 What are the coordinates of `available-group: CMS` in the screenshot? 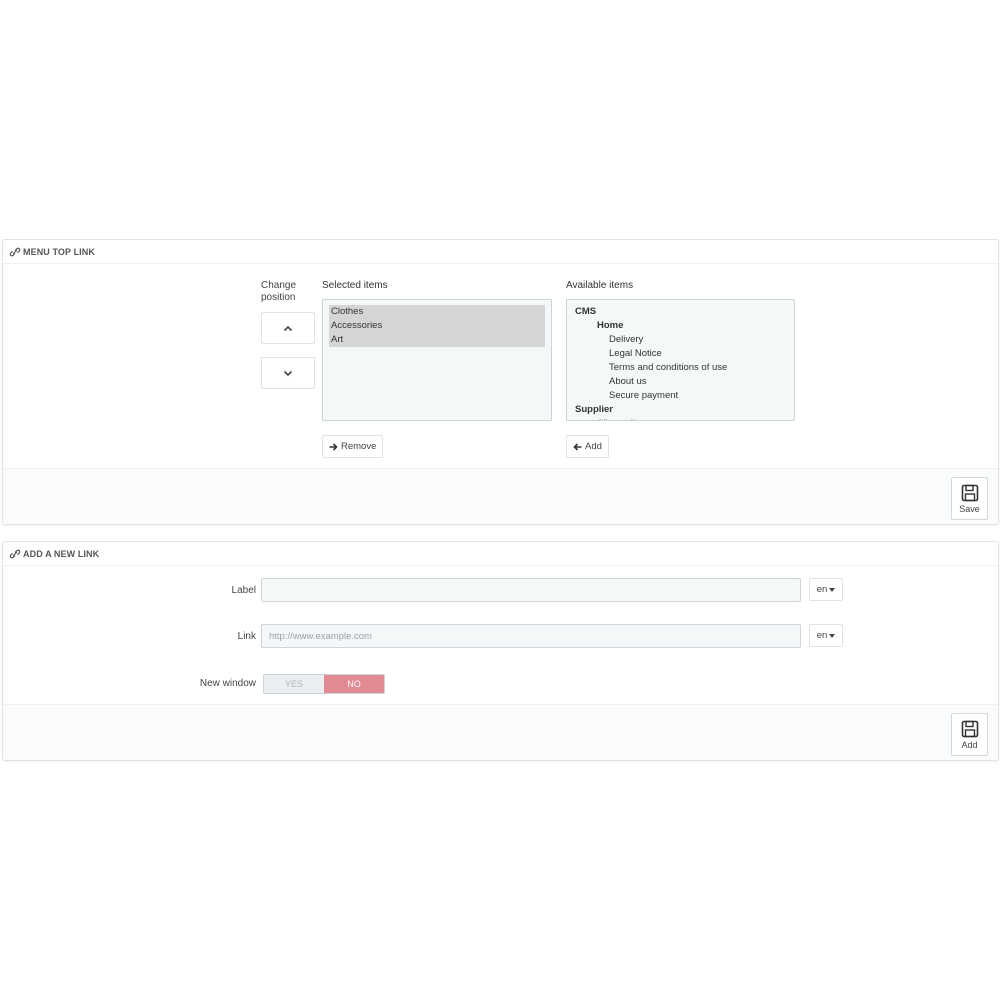 It's located at (680, 312).